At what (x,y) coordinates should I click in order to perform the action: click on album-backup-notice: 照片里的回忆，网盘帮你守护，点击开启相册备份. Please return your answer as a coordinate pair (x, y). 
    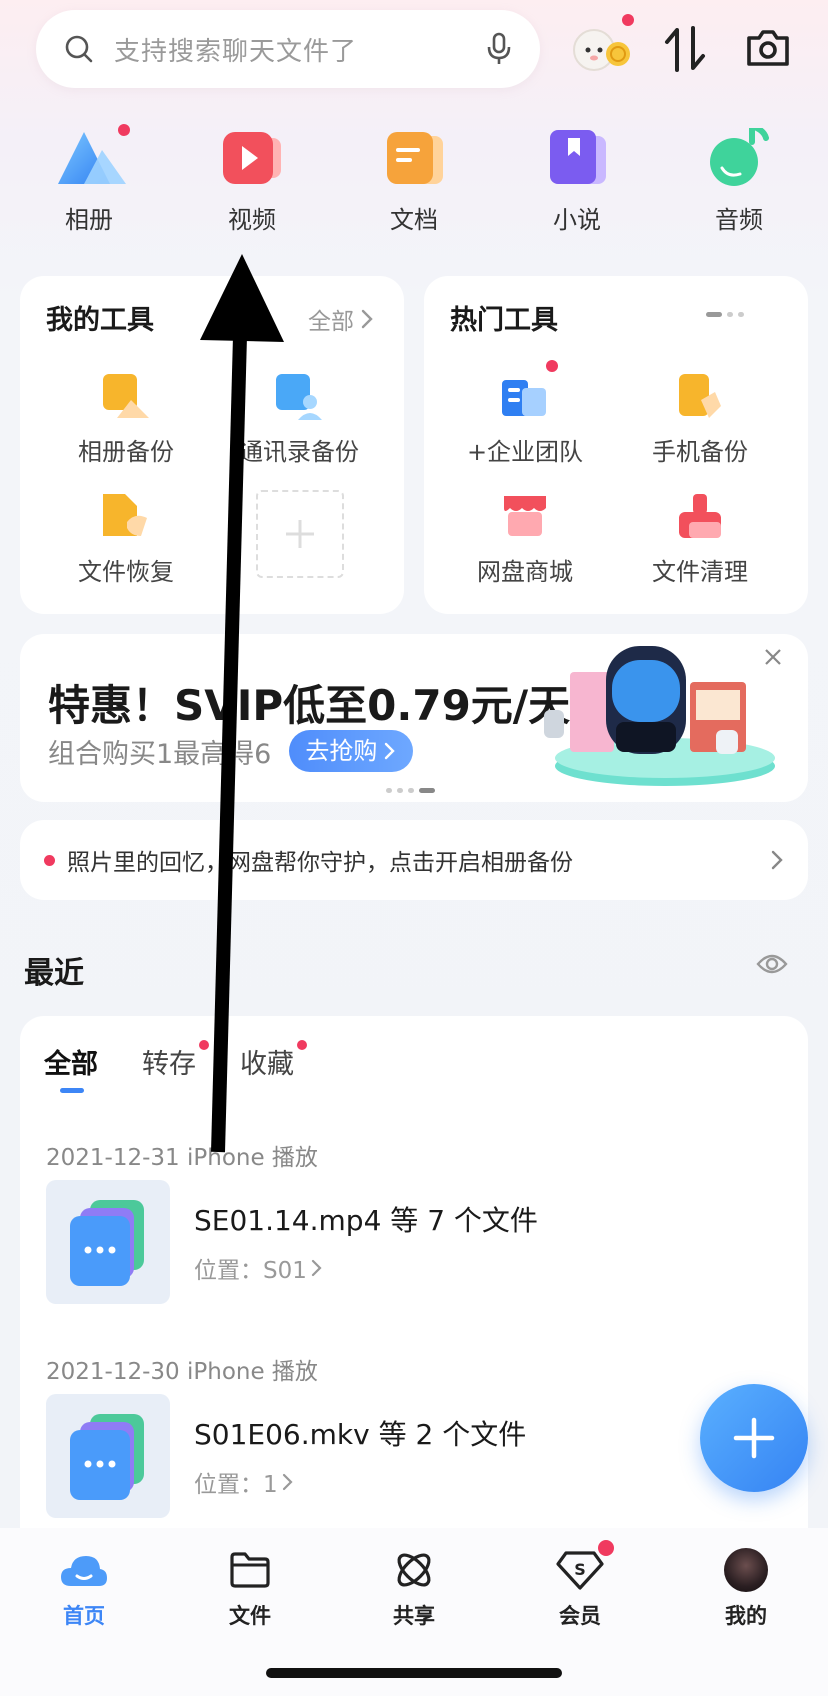
    Looking at the image, I should click on (414, 860).